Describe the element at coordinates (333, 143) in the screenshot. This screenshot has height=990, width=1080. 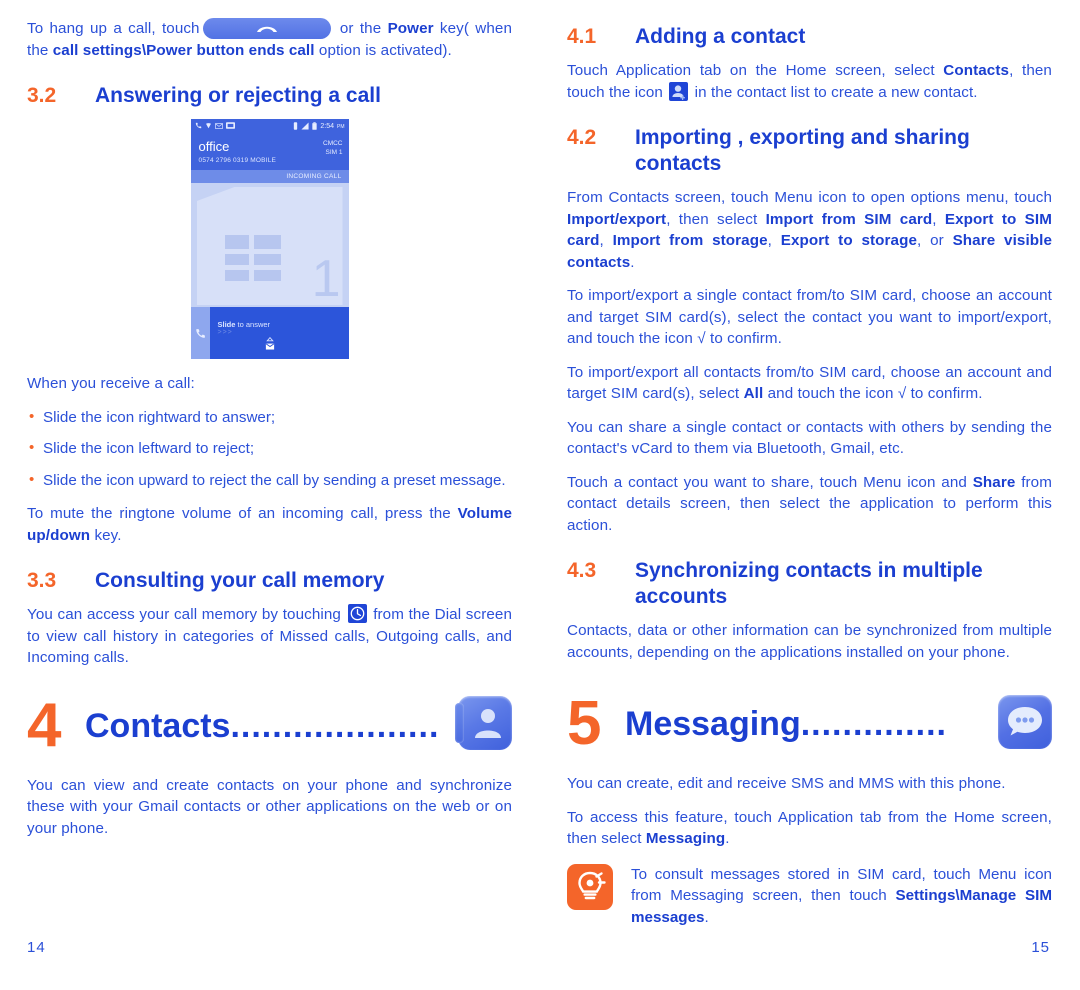
I see `sim-operator: CMCC` at that location.